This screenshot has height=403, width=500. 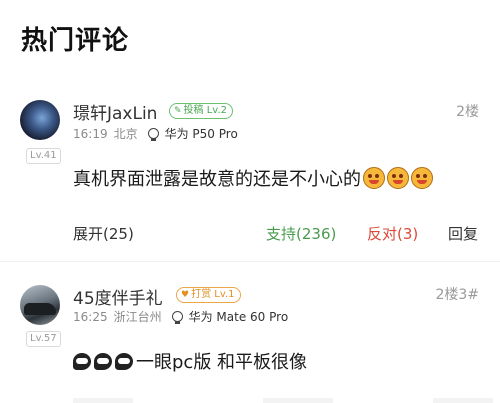 What do you see at coordinates (90, 133) in the screenshot?
I see `comment-time: 16:19` at bounding box center [90, 133].